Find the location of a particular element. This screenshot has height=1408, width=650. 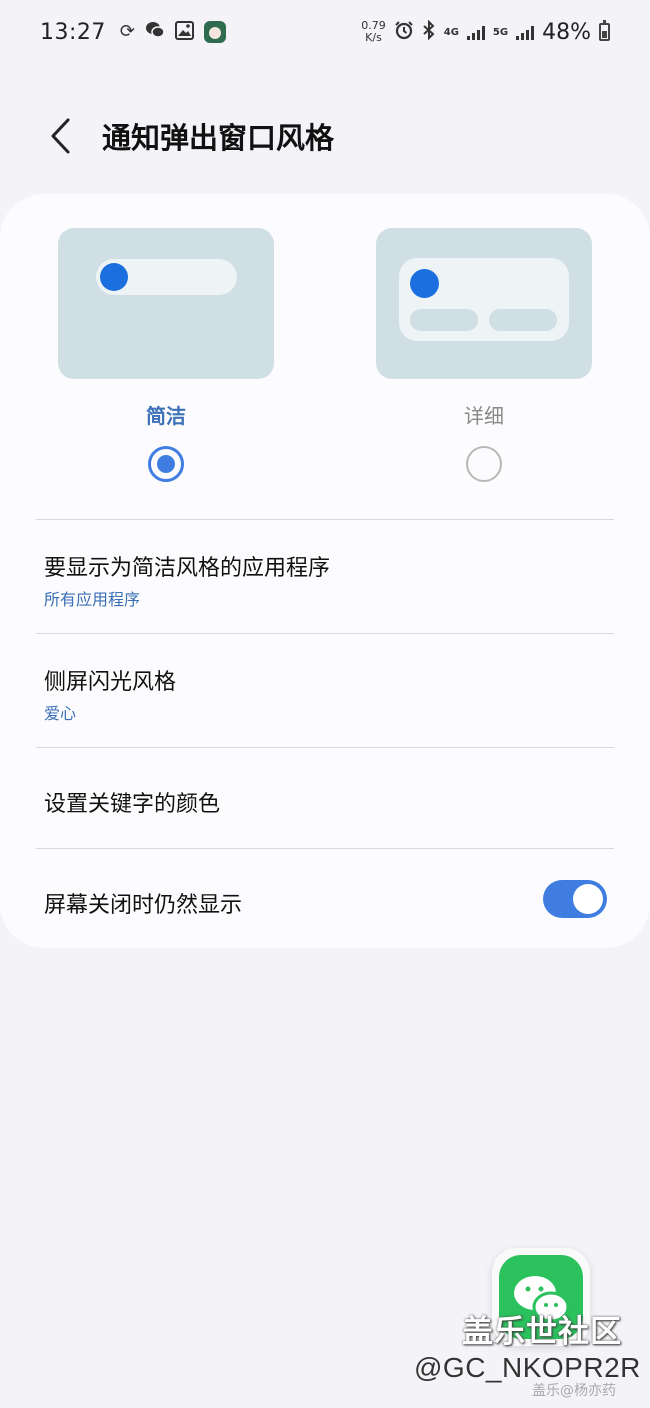

battery-icon is located at coordinates (604, 30).